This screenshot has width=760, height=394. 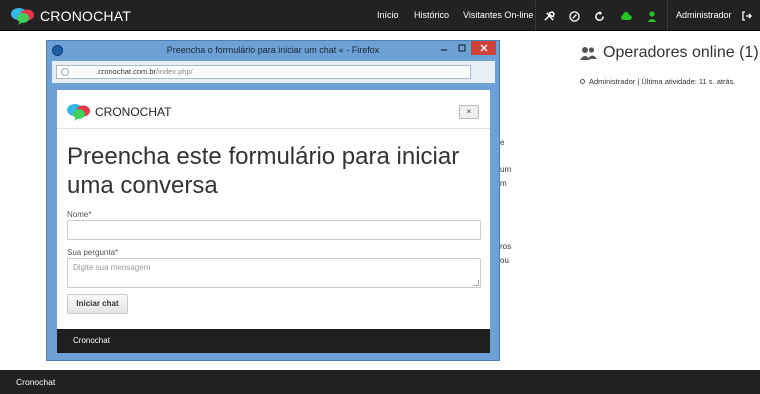 I want to click on popup-footer-text: Cronochat, so click(x=91, y=340).